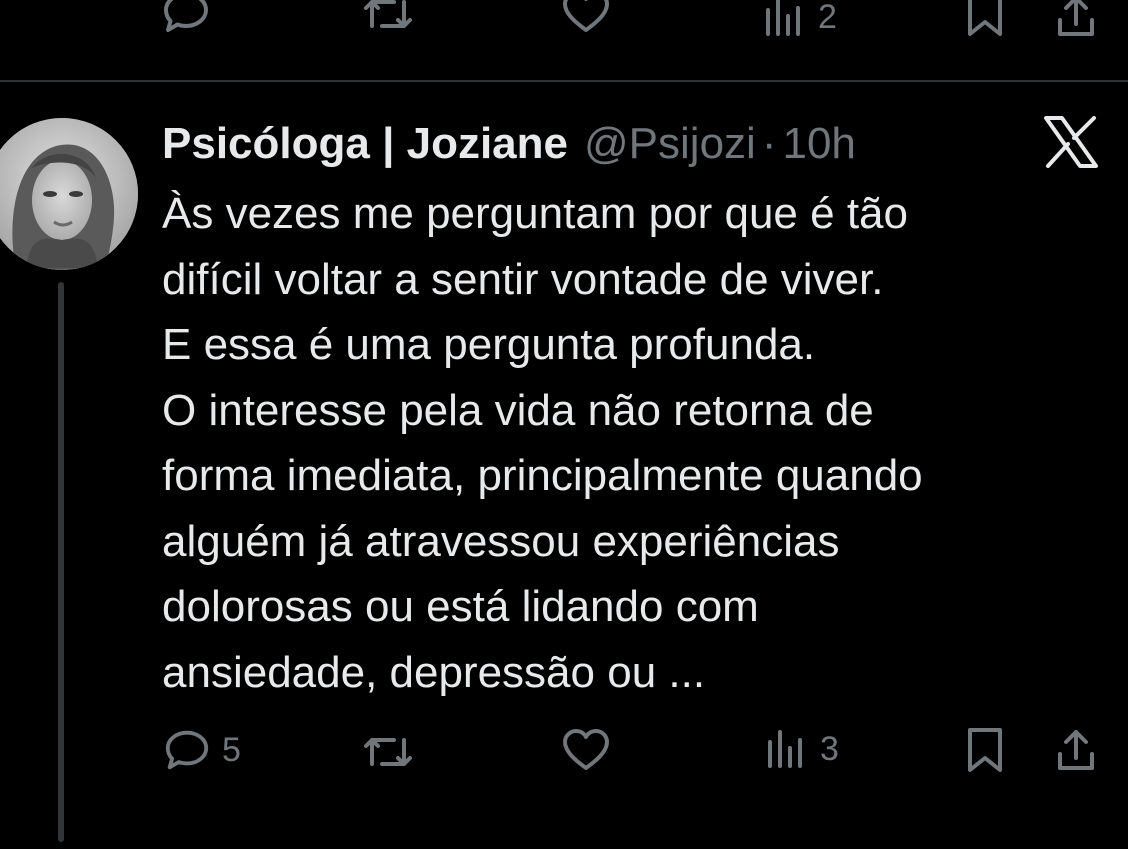 This screenshot has height=849, width=1128. What do you see at coordinates (818, 144) in the screenshot?
I see `tweet-timestamp: 10h` at bounding box center [818, 144].